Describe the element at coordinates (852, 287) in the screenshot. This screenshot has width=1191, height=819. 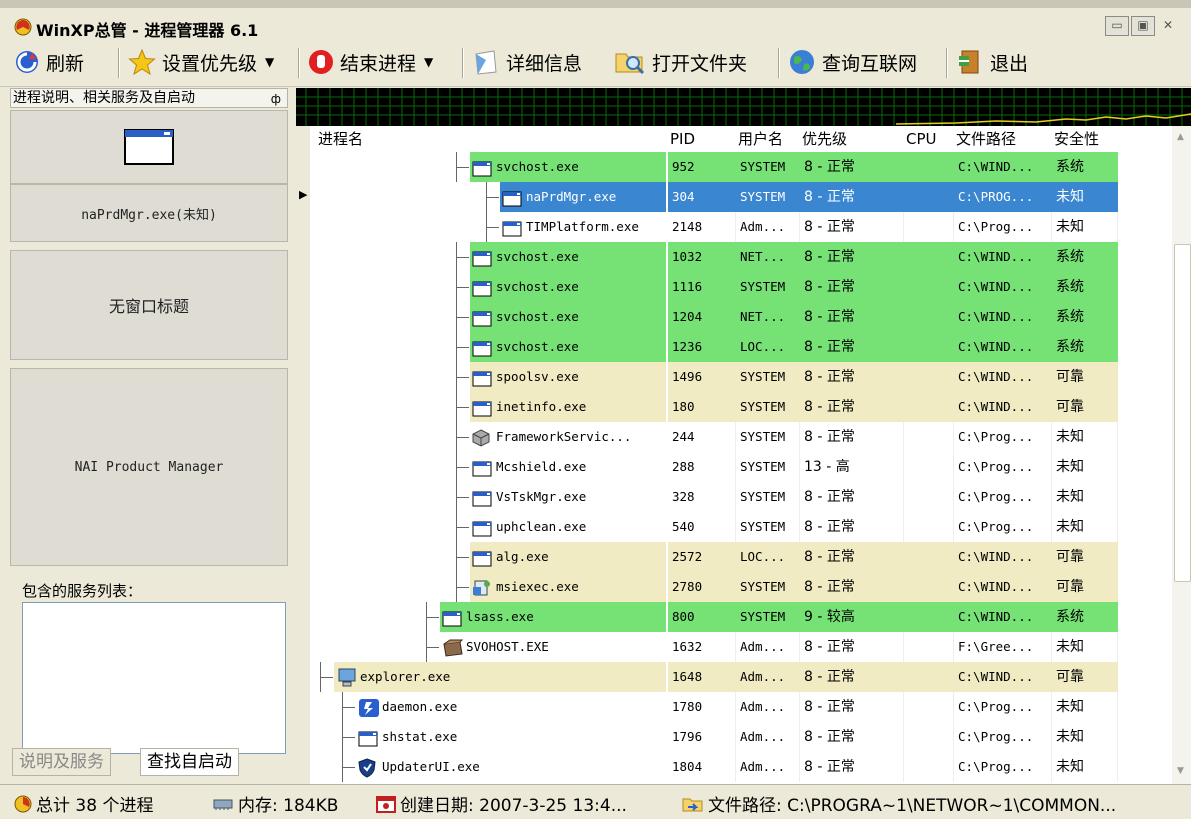
I see `priority-cell: 8 - 正常` at that location.